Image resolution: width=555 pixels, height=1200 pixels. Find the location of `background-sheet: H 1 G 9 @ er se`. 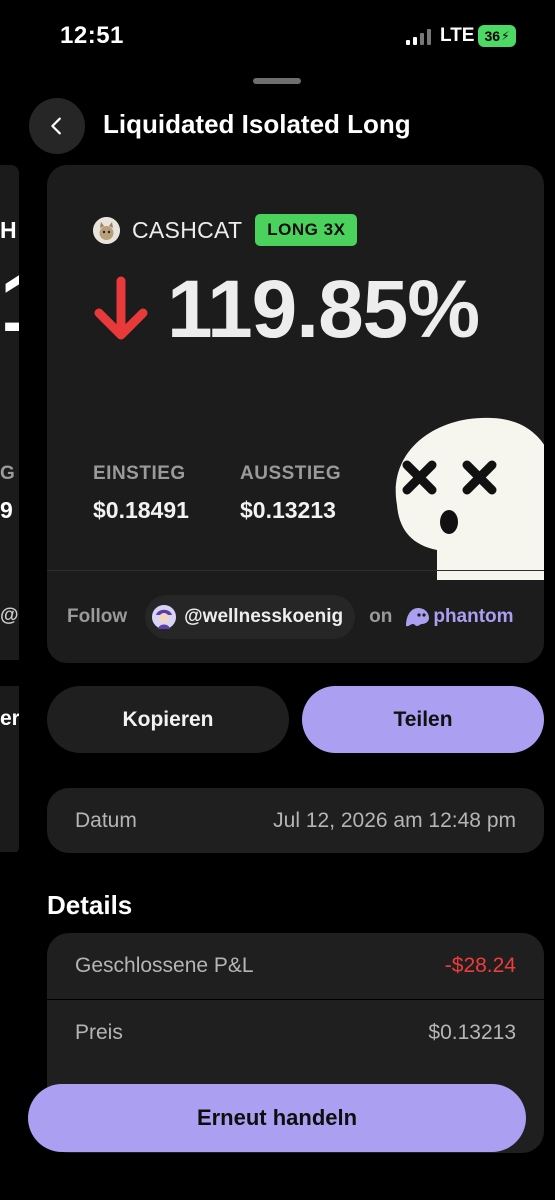

background-sheet: H 1 G 9 @ er se is located at coordinates (9, 510).